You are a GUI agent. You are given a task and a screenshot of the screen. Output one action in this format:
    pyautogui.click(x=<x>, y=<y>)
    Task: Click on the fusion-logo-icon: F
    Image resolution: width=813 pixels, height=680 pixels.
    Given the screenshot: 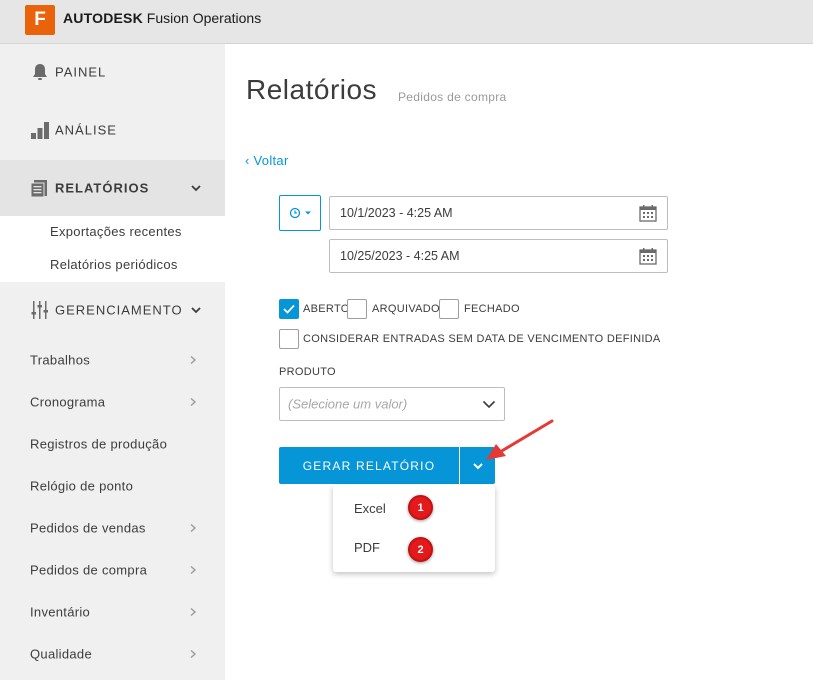 What is the action you would take?
    pyautogui.click(x=41, y=21)
    